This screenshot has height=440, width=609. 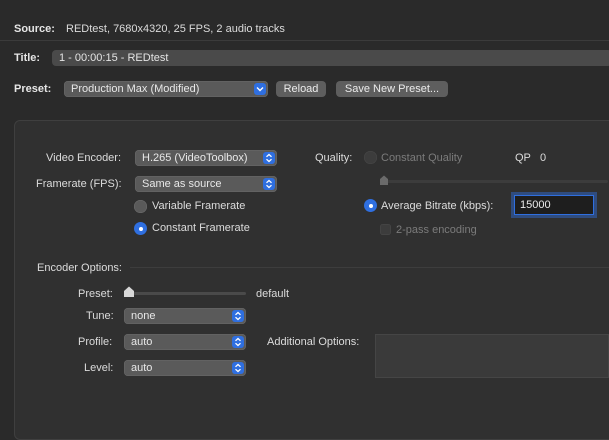 What do you see at coordinates (437, 206) in the screenshot?
I see `average-bitrate-label: Average Bitrate (kbps):` at bounding box center [437, 206].